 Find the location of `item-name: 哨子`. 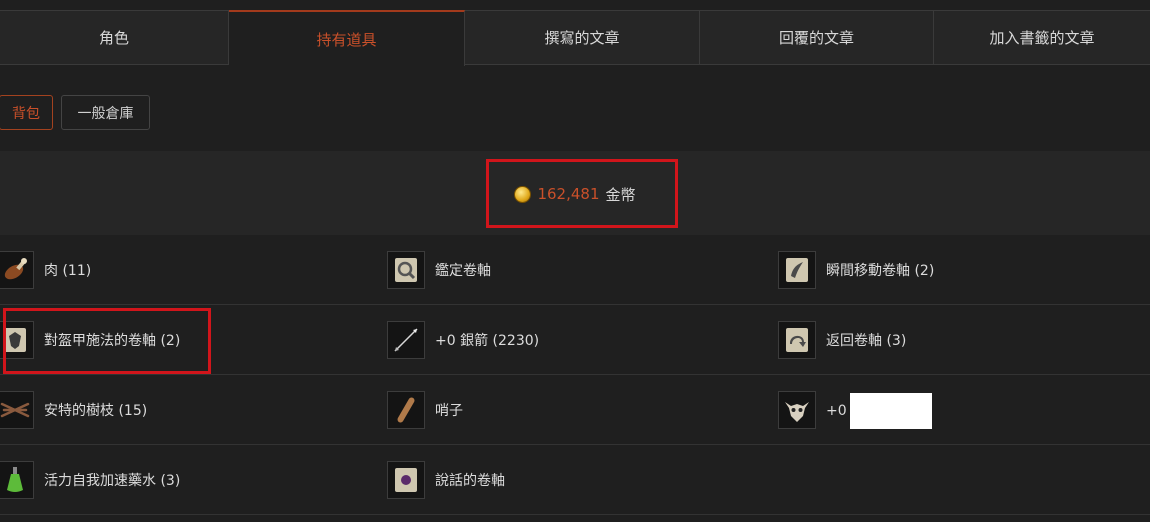

item-name: 哨子 is located at coordinates (449, 411).